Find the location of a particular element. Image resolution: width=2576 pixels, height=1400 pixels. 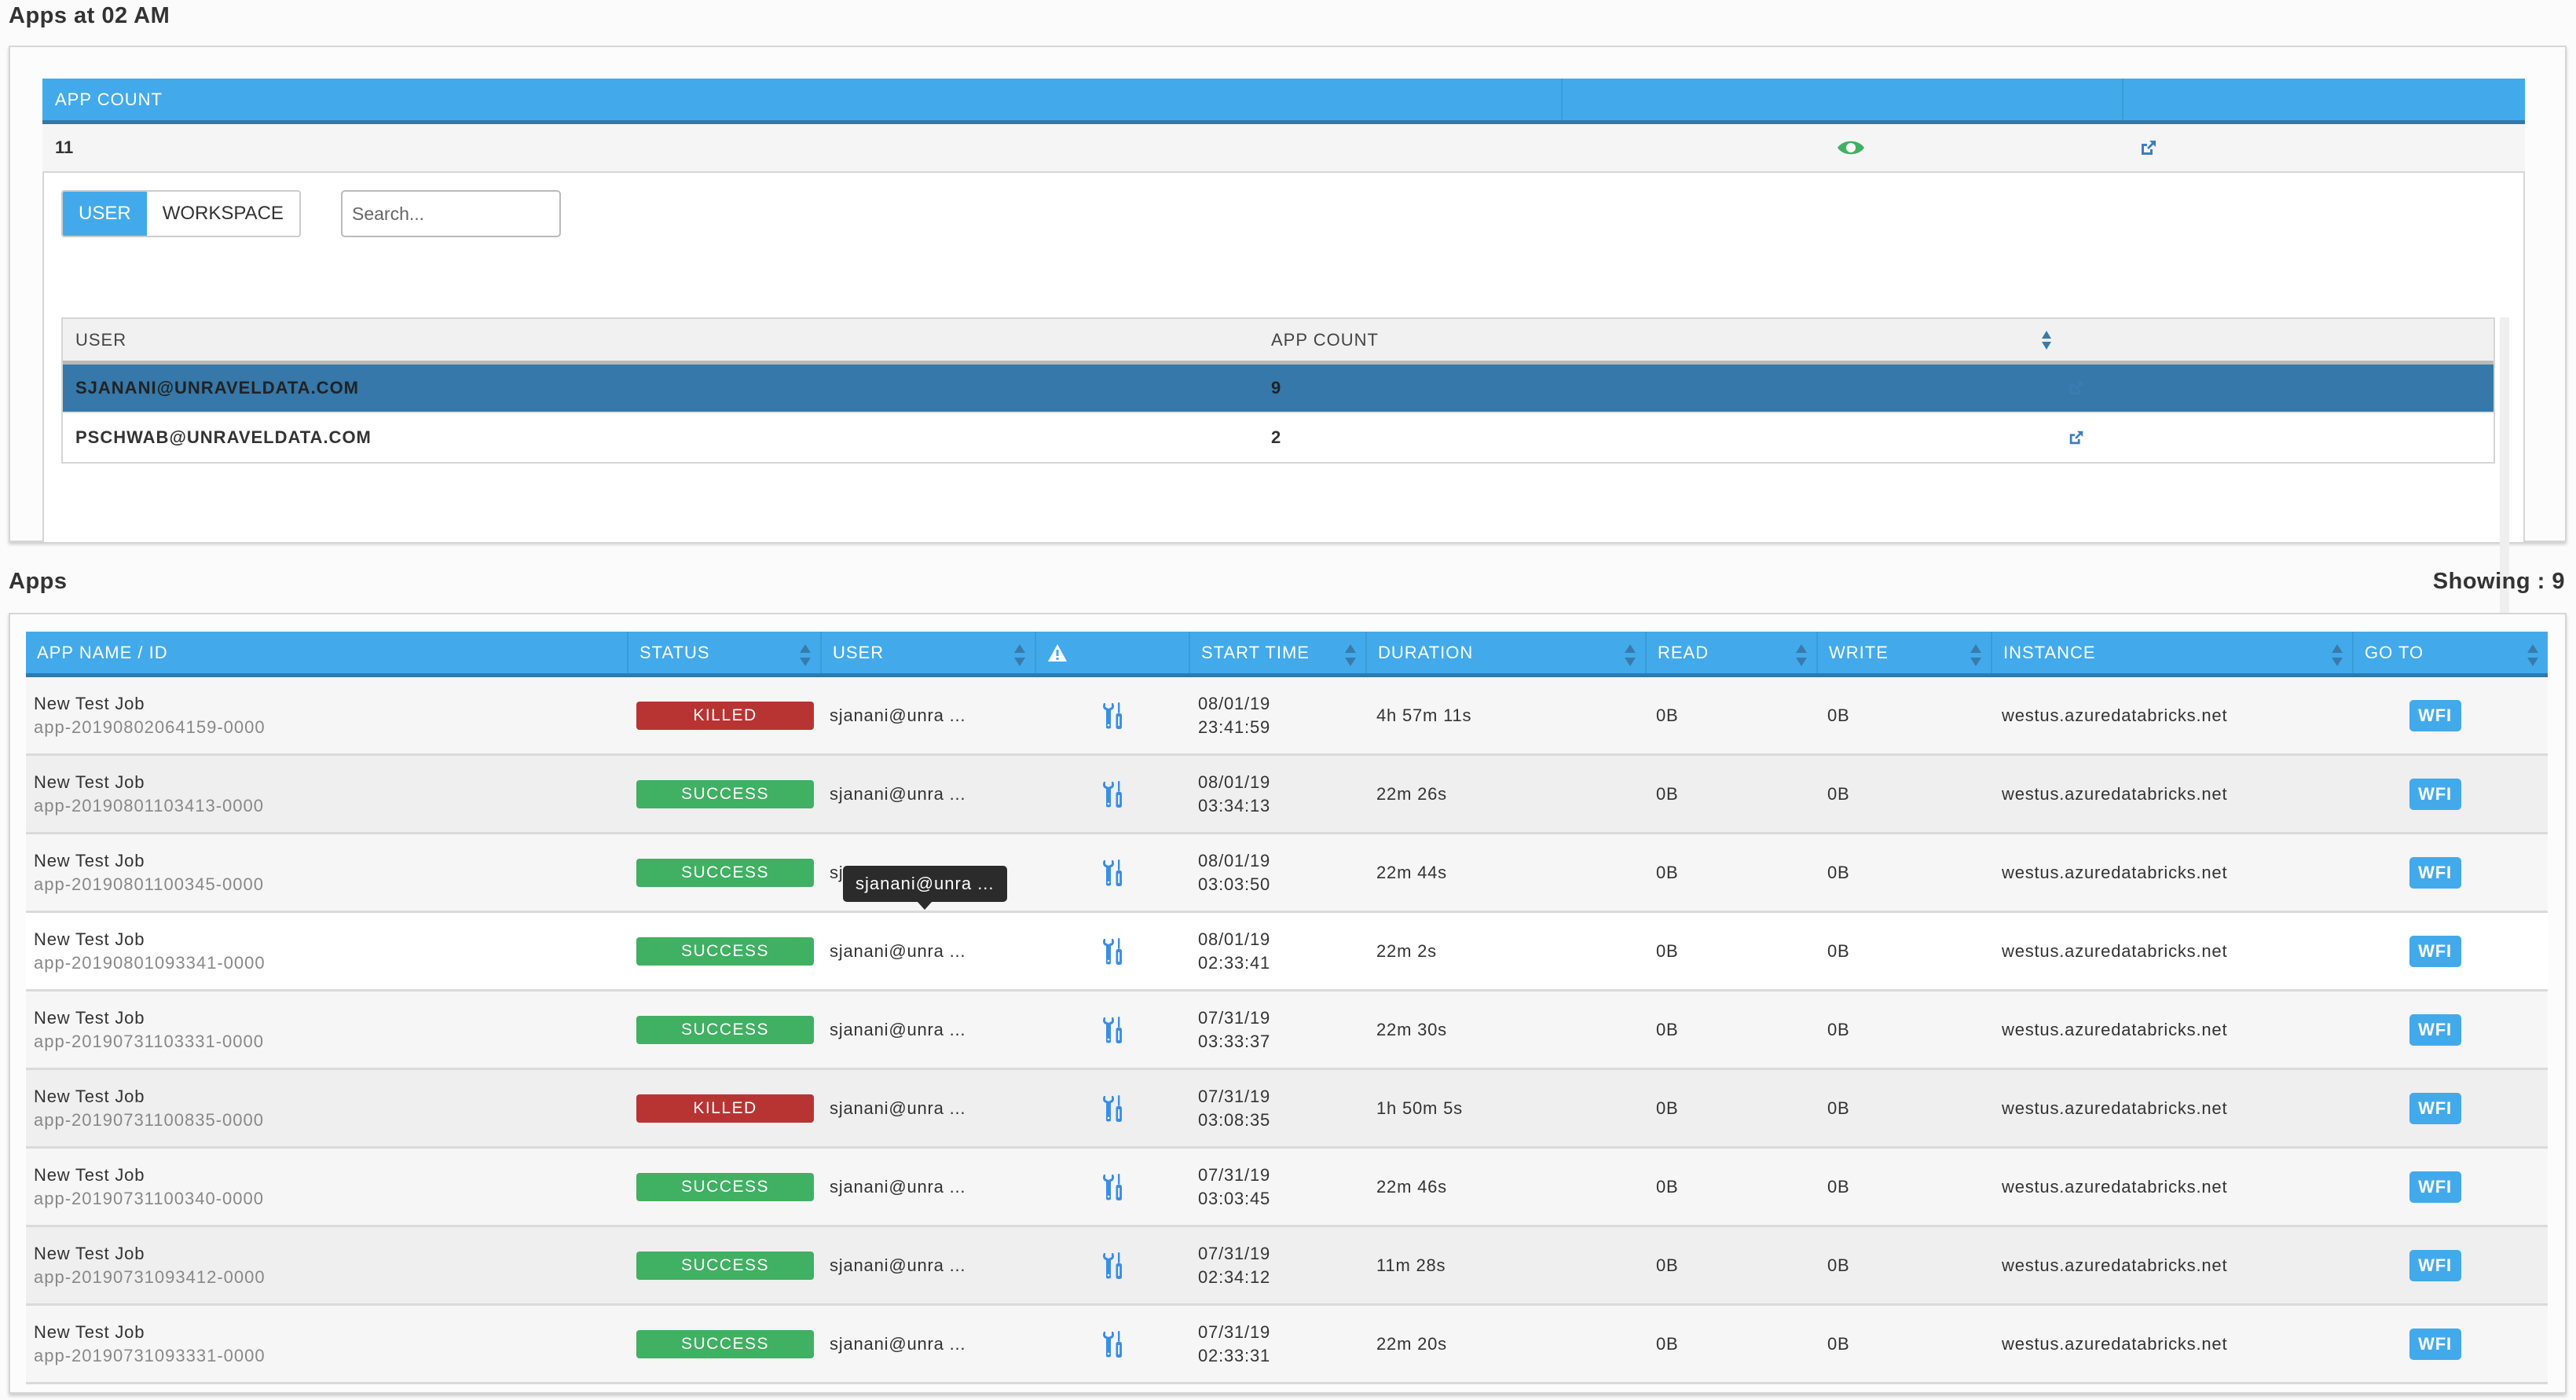

header-duration: DURATION is located at coordinates (1507, 652).